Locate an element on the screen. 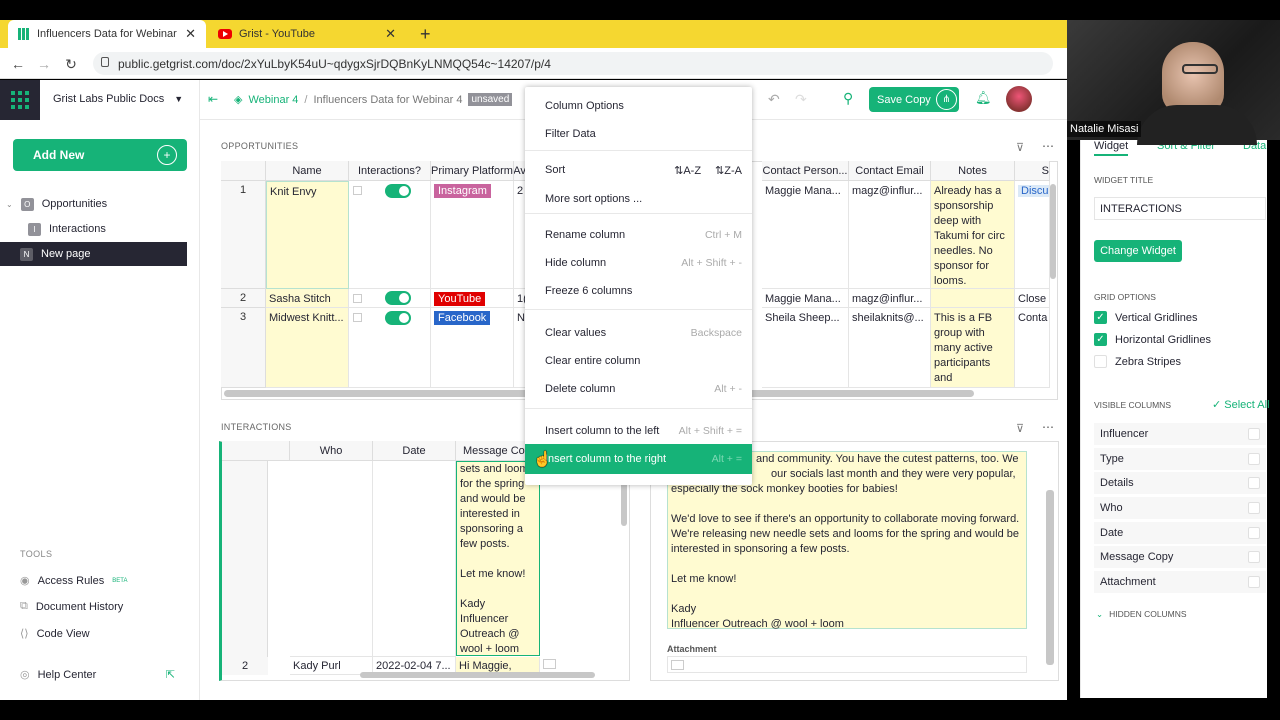  forward-arrow-icon: → is located at coordinates (44, 64).